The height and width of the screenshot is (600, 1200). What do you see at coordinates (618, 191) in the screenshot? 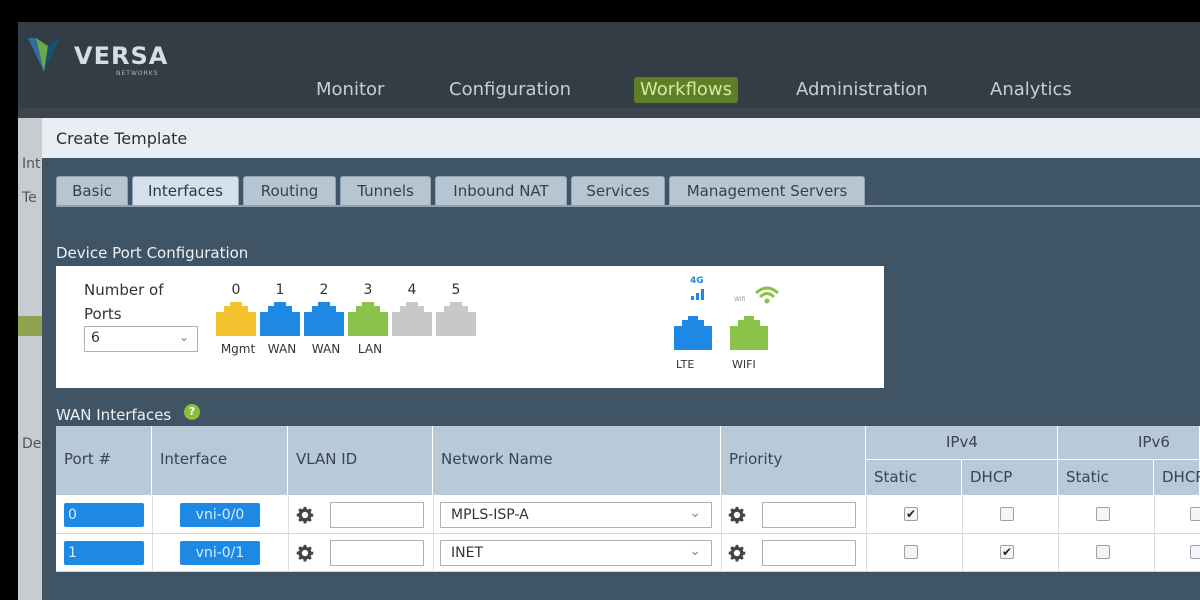
I see `tab-services: Services` at bounding box center [618, 191].